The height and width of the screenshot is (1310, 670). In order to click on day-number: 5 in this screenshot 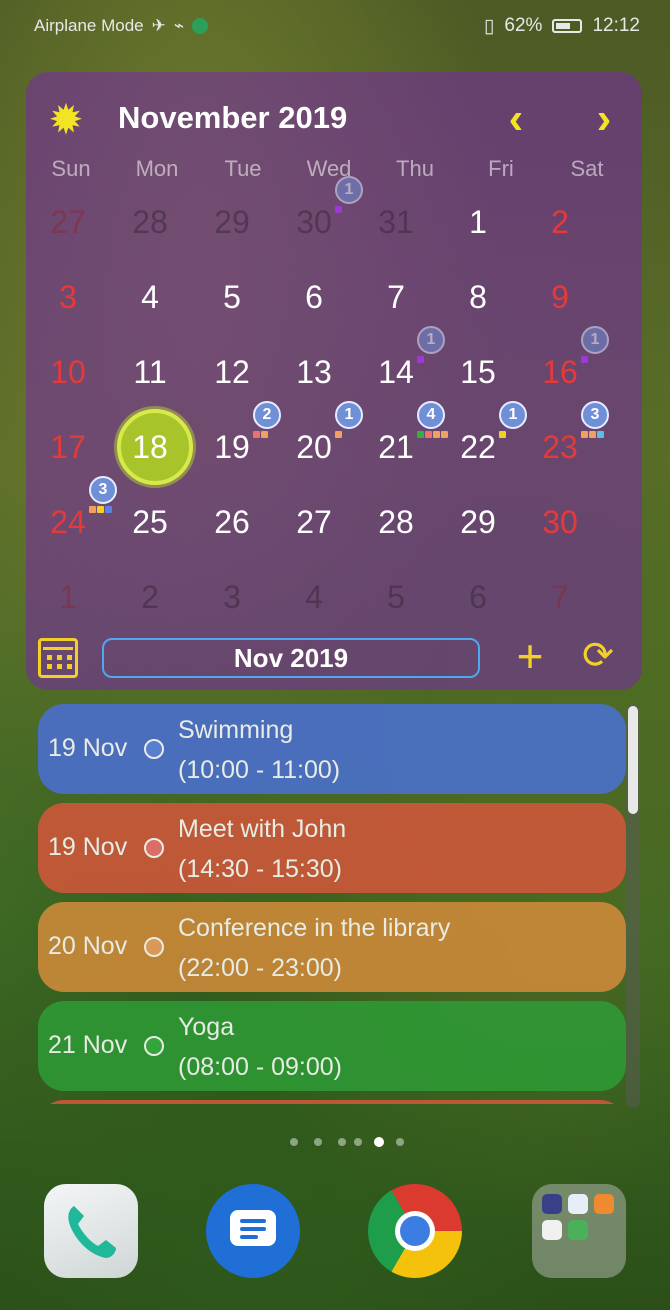, I will do `click(232, 297)`.